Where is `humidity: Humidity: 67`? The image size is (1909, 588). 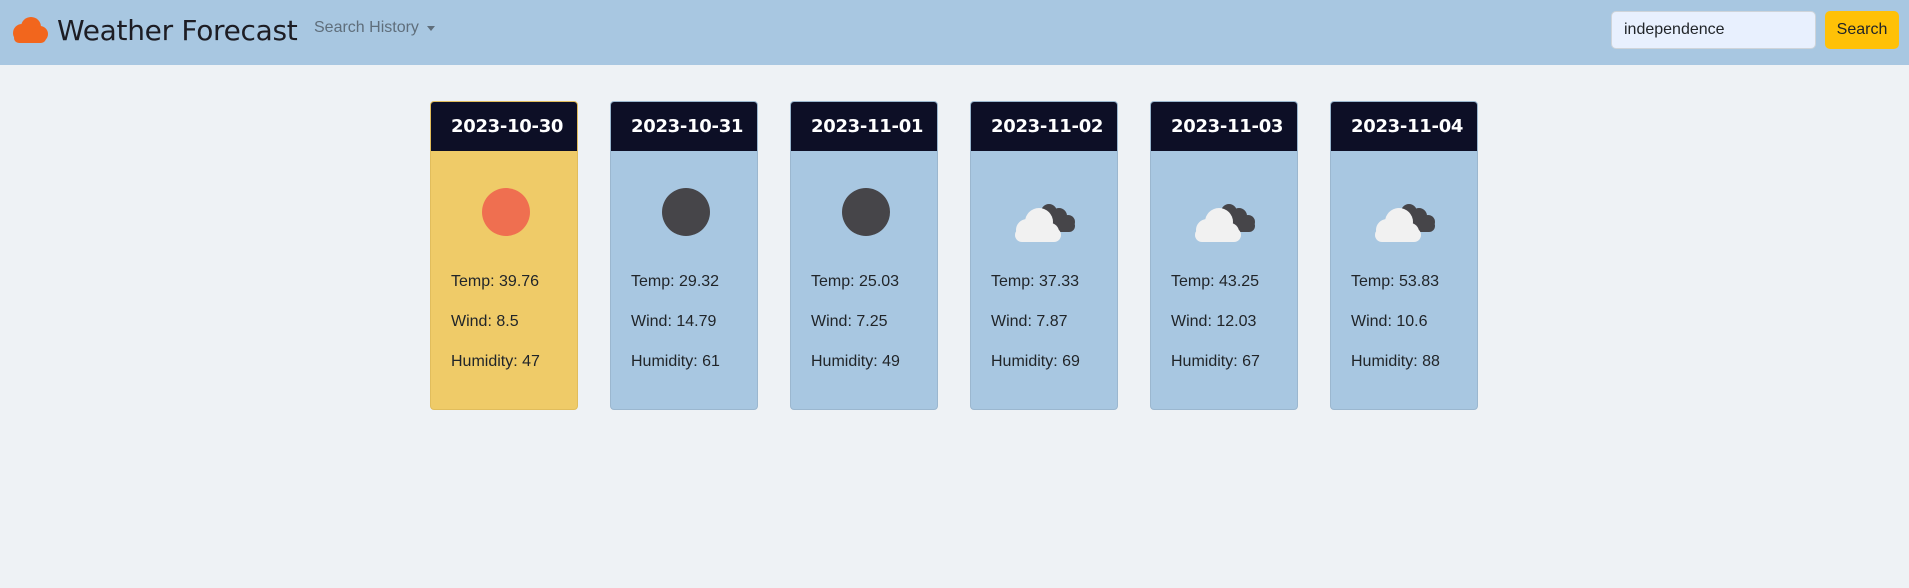
humidity: Humidity: 67 is located at coordinates (1215, 361).